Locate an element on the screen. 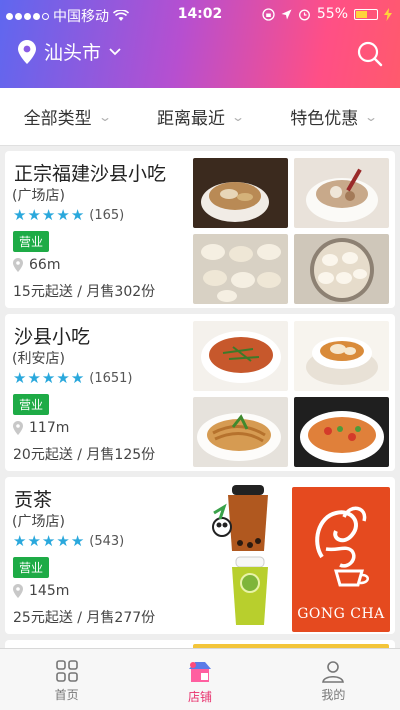 The height and width of the screenshot is (710, 400). rating-stars: ★ ★ ★ ★ ★ (165) is located at coordinates (68, 215).